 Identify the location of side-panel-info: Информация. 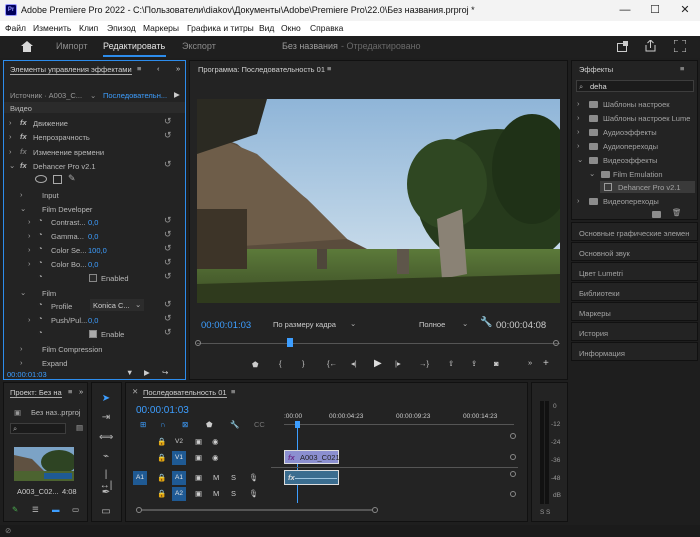
(634, 351).